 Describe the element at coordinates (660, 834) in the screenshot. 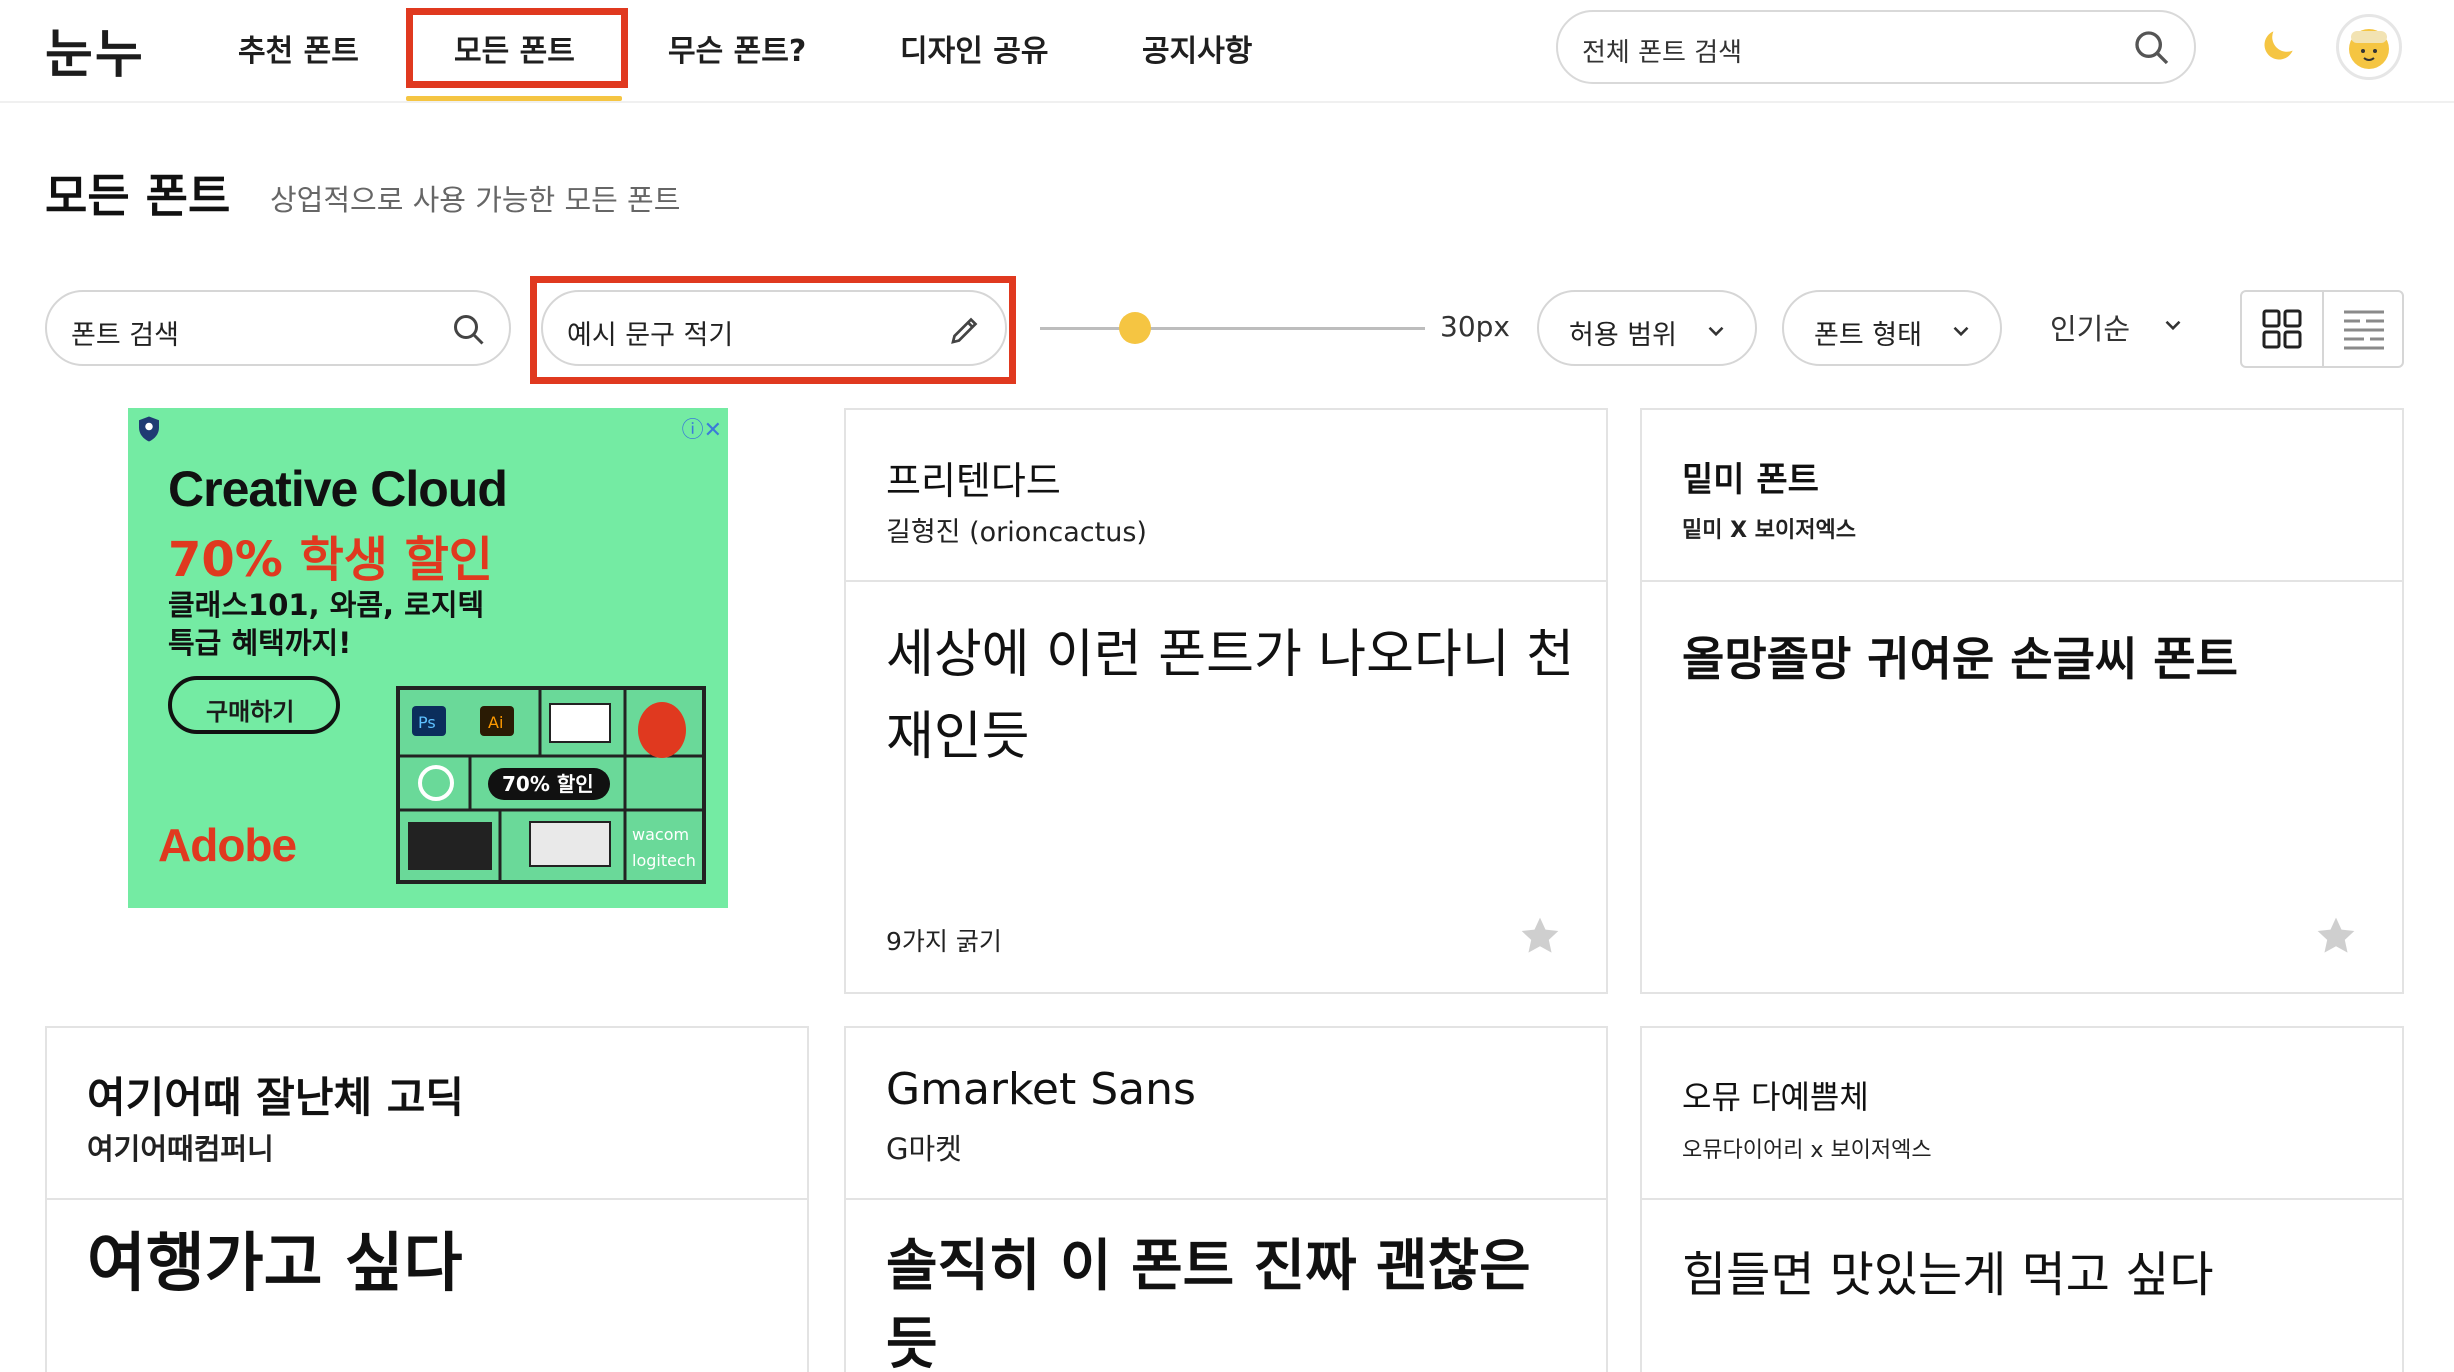

I see `svg-text: wacom` at that location.